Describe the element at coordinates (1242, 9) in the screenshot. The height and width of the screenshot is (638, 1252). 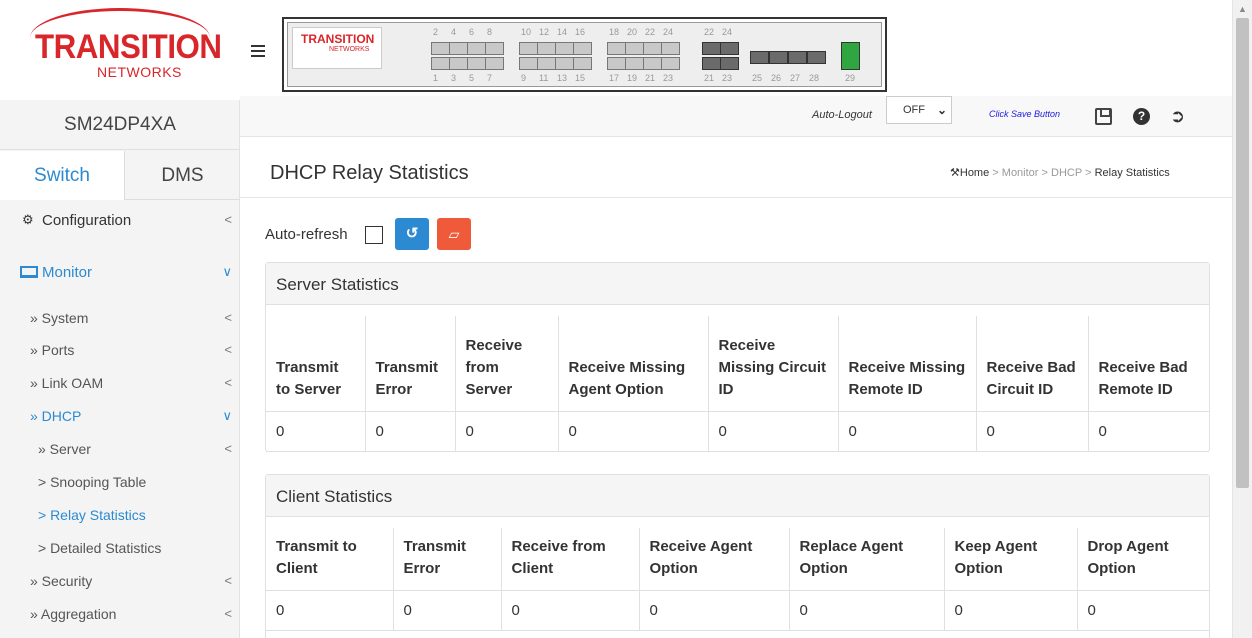
I see `scroll-up-icon: ▲` at that location.